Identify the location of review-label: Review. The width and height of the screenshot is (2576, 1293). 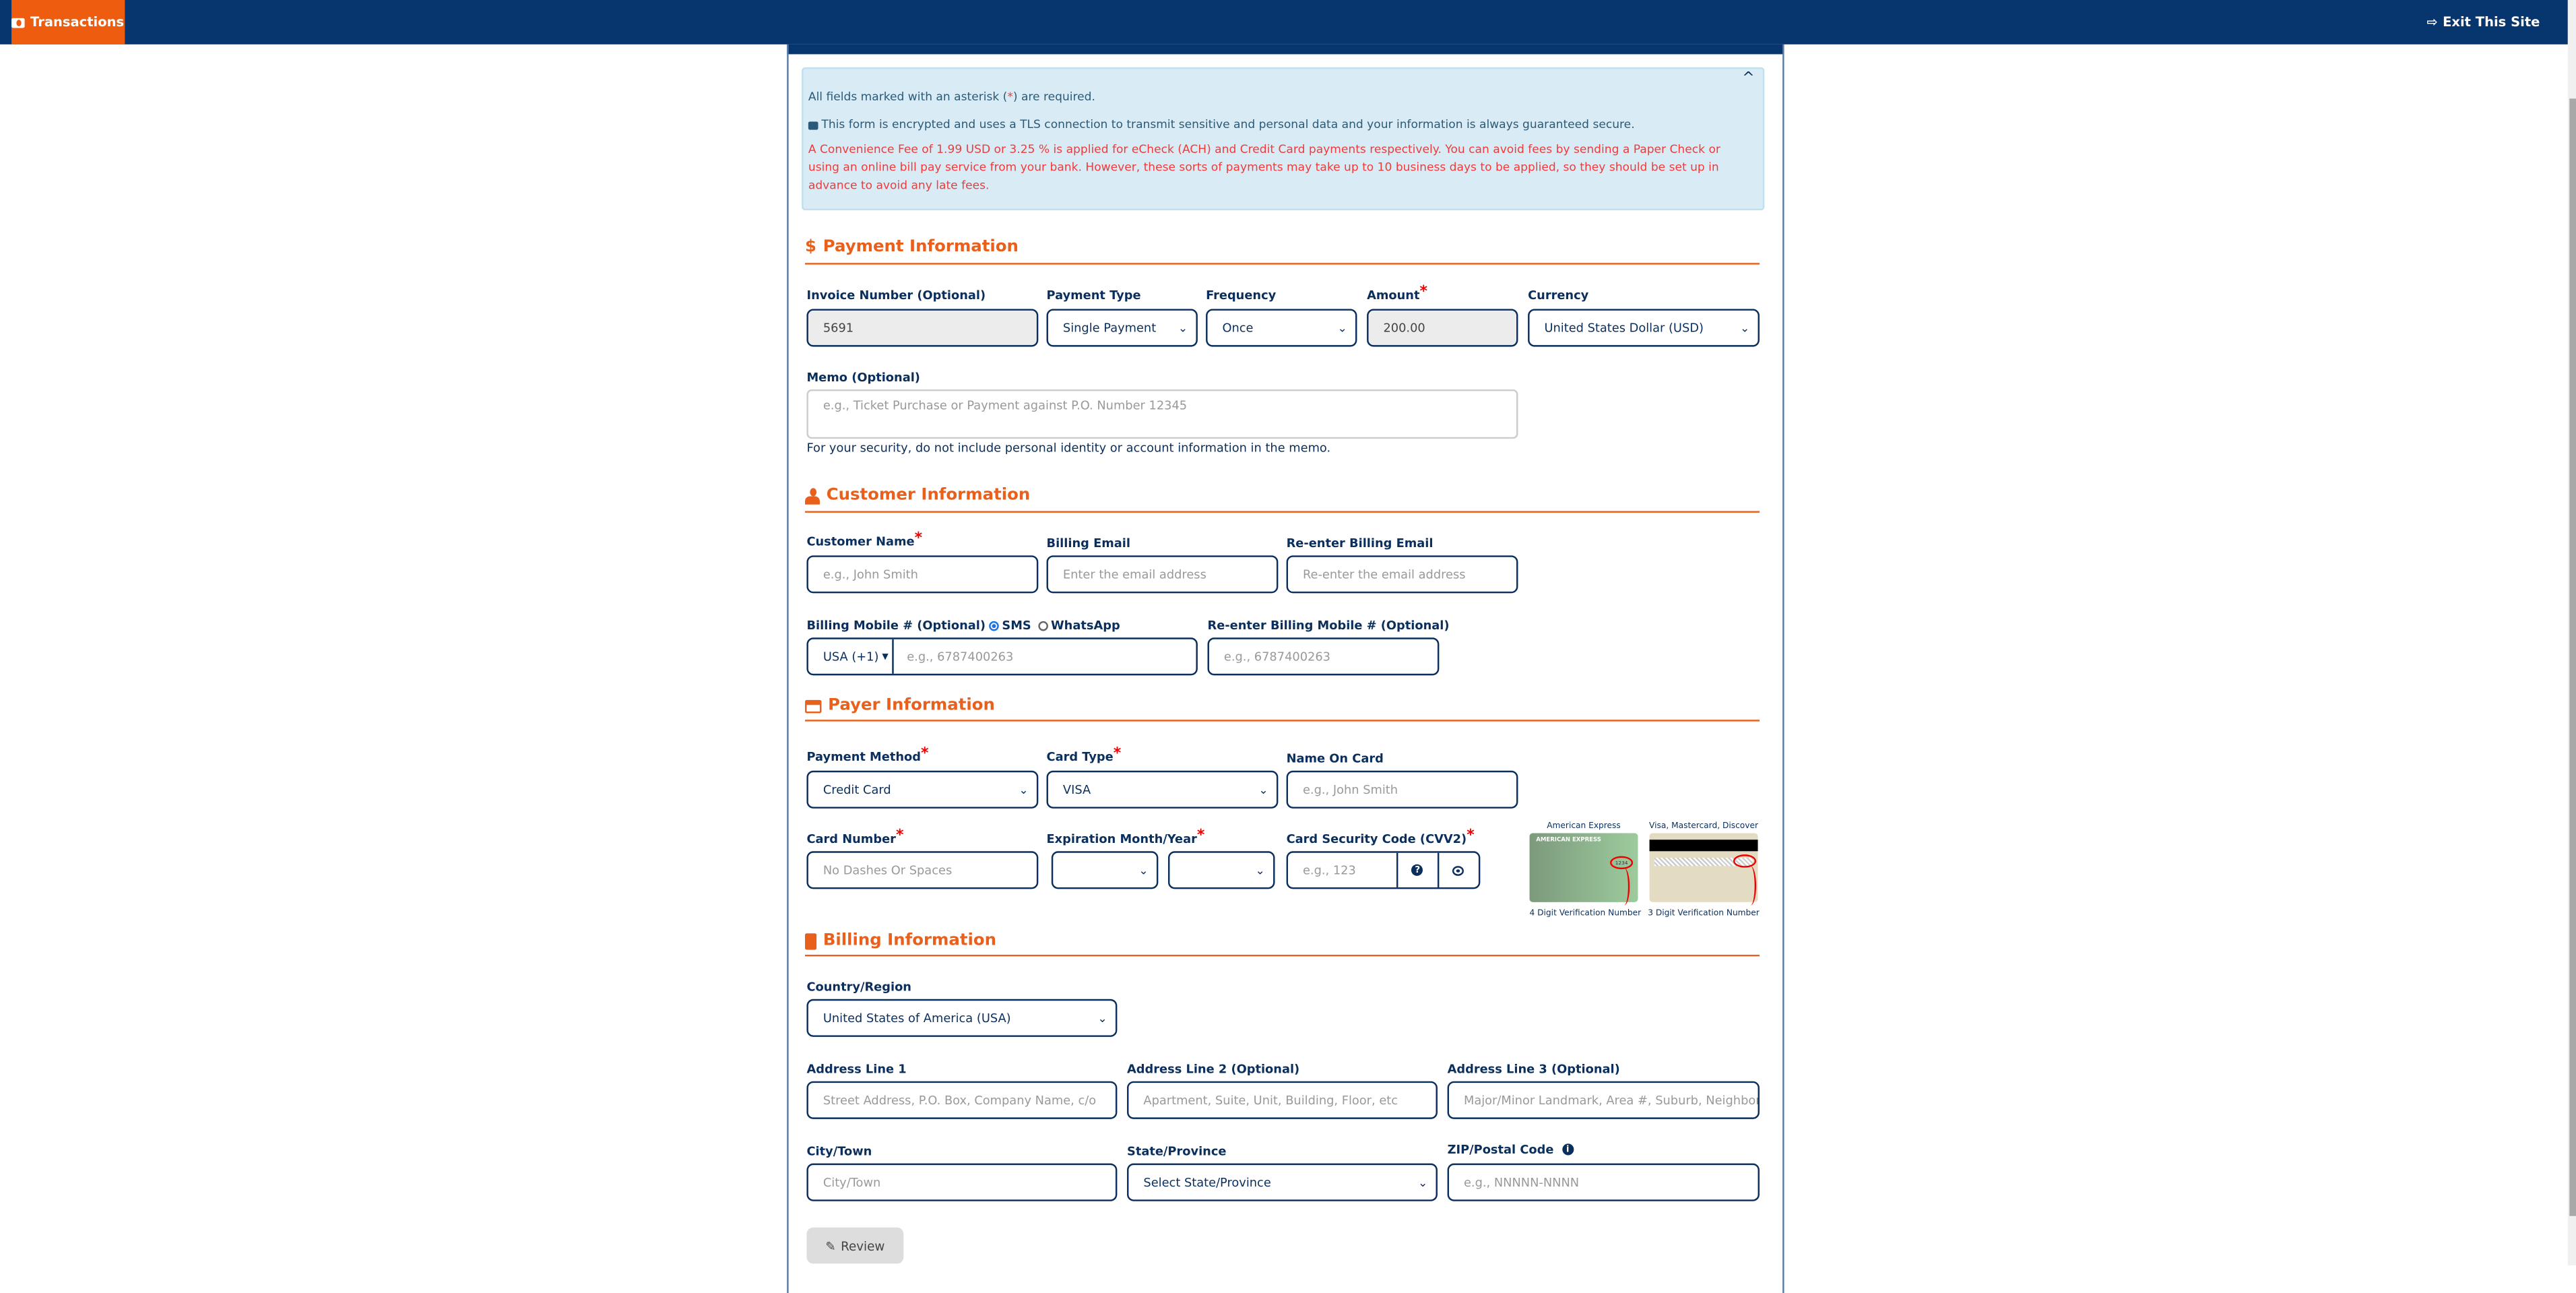
(863, 1246).